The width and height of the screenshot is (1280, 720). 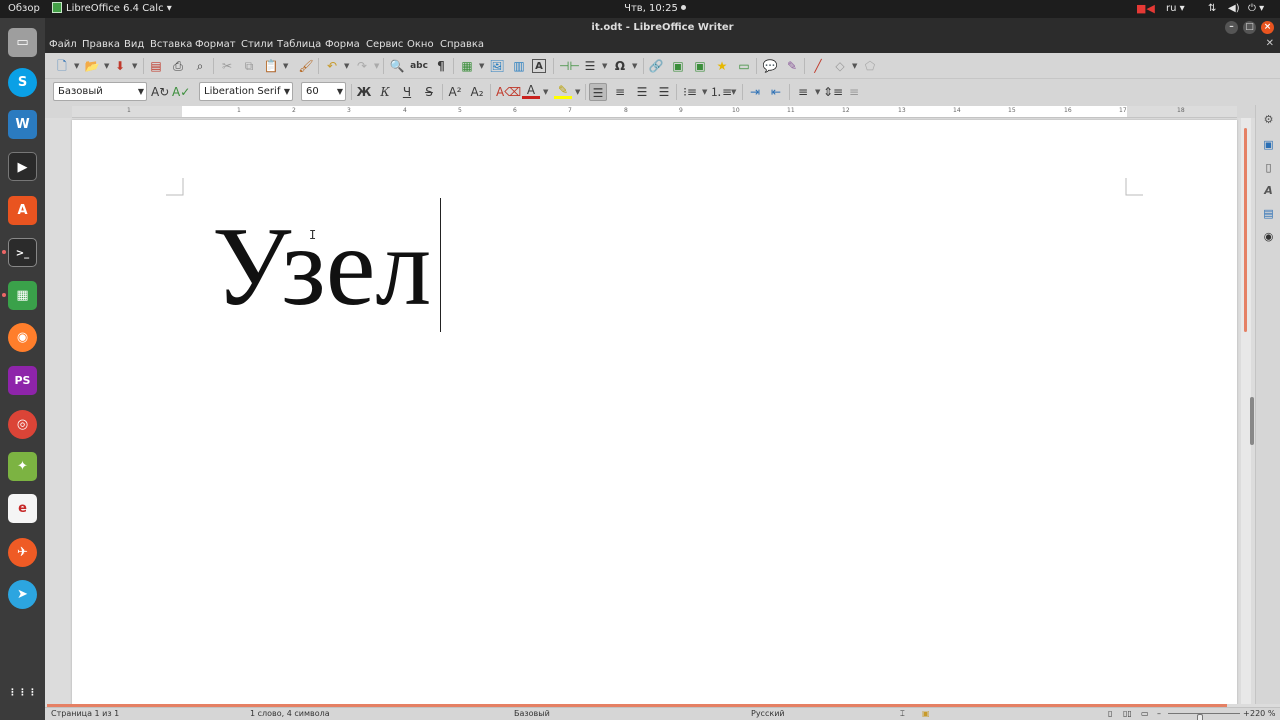 What do you see at coordinates (376, 66) in the screenshot?
I see `redo-dropdown-icon: ▼` at bounding box center [376, 66].